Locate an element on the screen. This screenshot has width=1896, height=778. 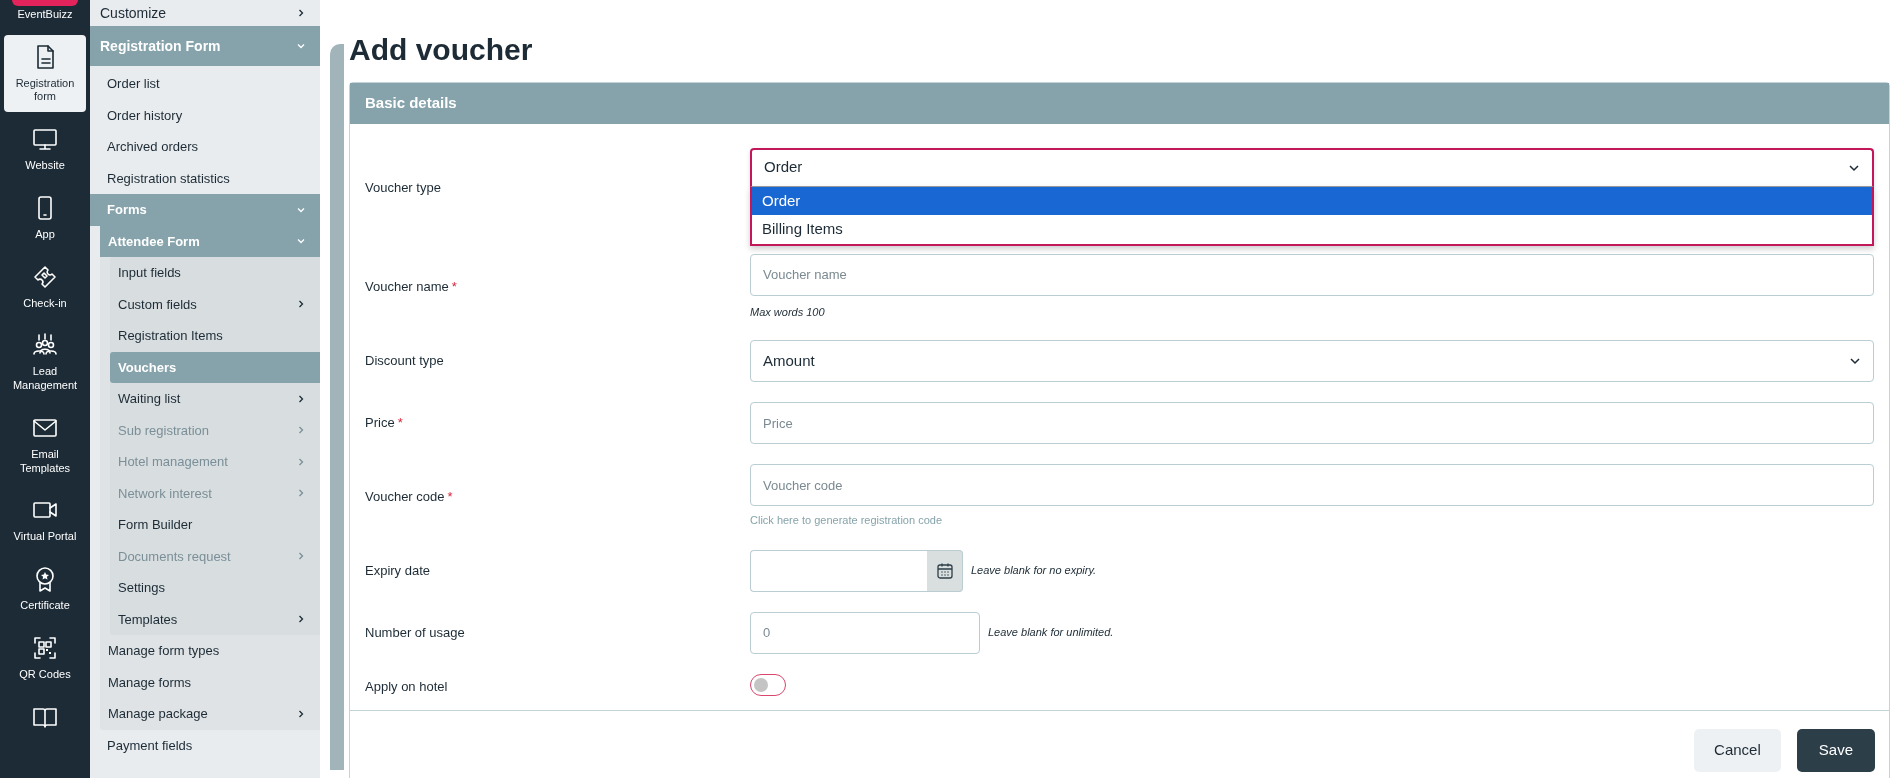
field-label: Voucher name * is located at coordinates (411, 287).